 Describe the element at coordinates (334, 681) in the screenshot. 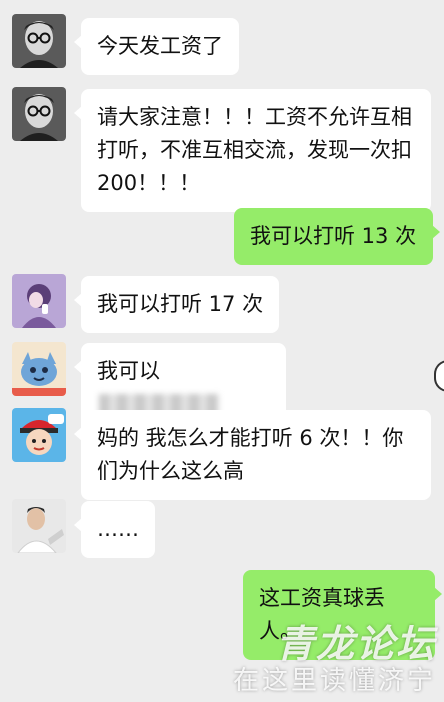

I see `watermark-subtitle: 在这里读懂济宁` at that location.